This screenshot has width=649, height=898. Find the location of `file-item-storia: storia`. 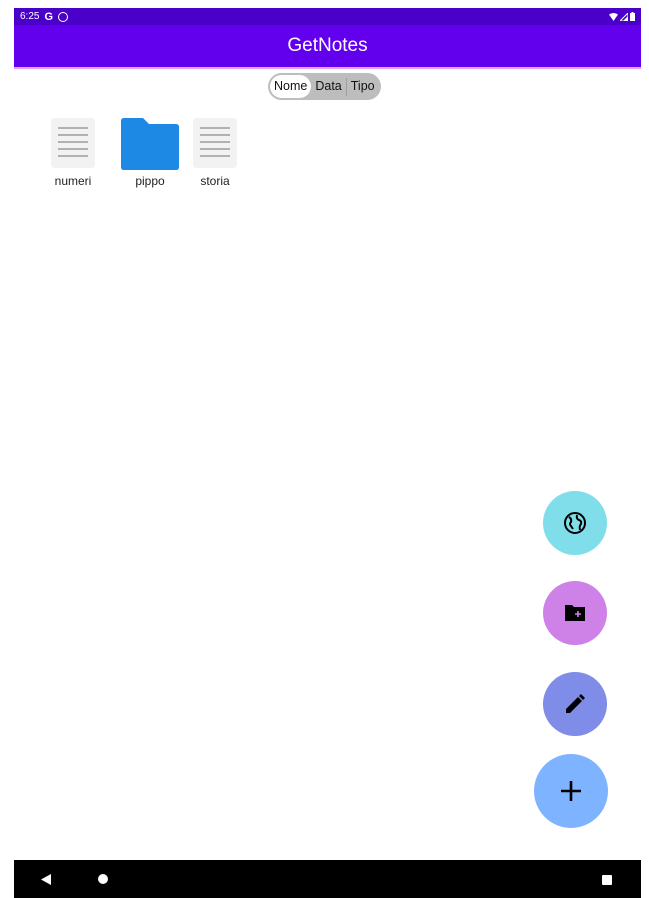

file-item-storia: storia is located at coordinates (215, 153).